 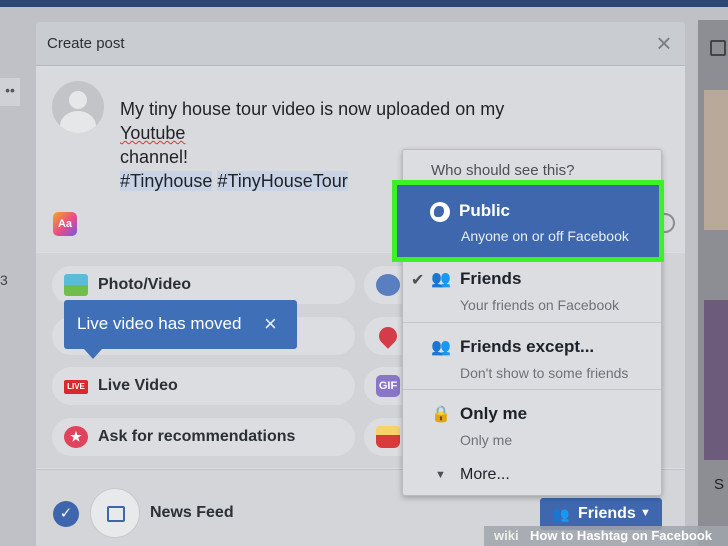 I want to click on dropdown-header: Who should see this?, so click(x=503, y=170).